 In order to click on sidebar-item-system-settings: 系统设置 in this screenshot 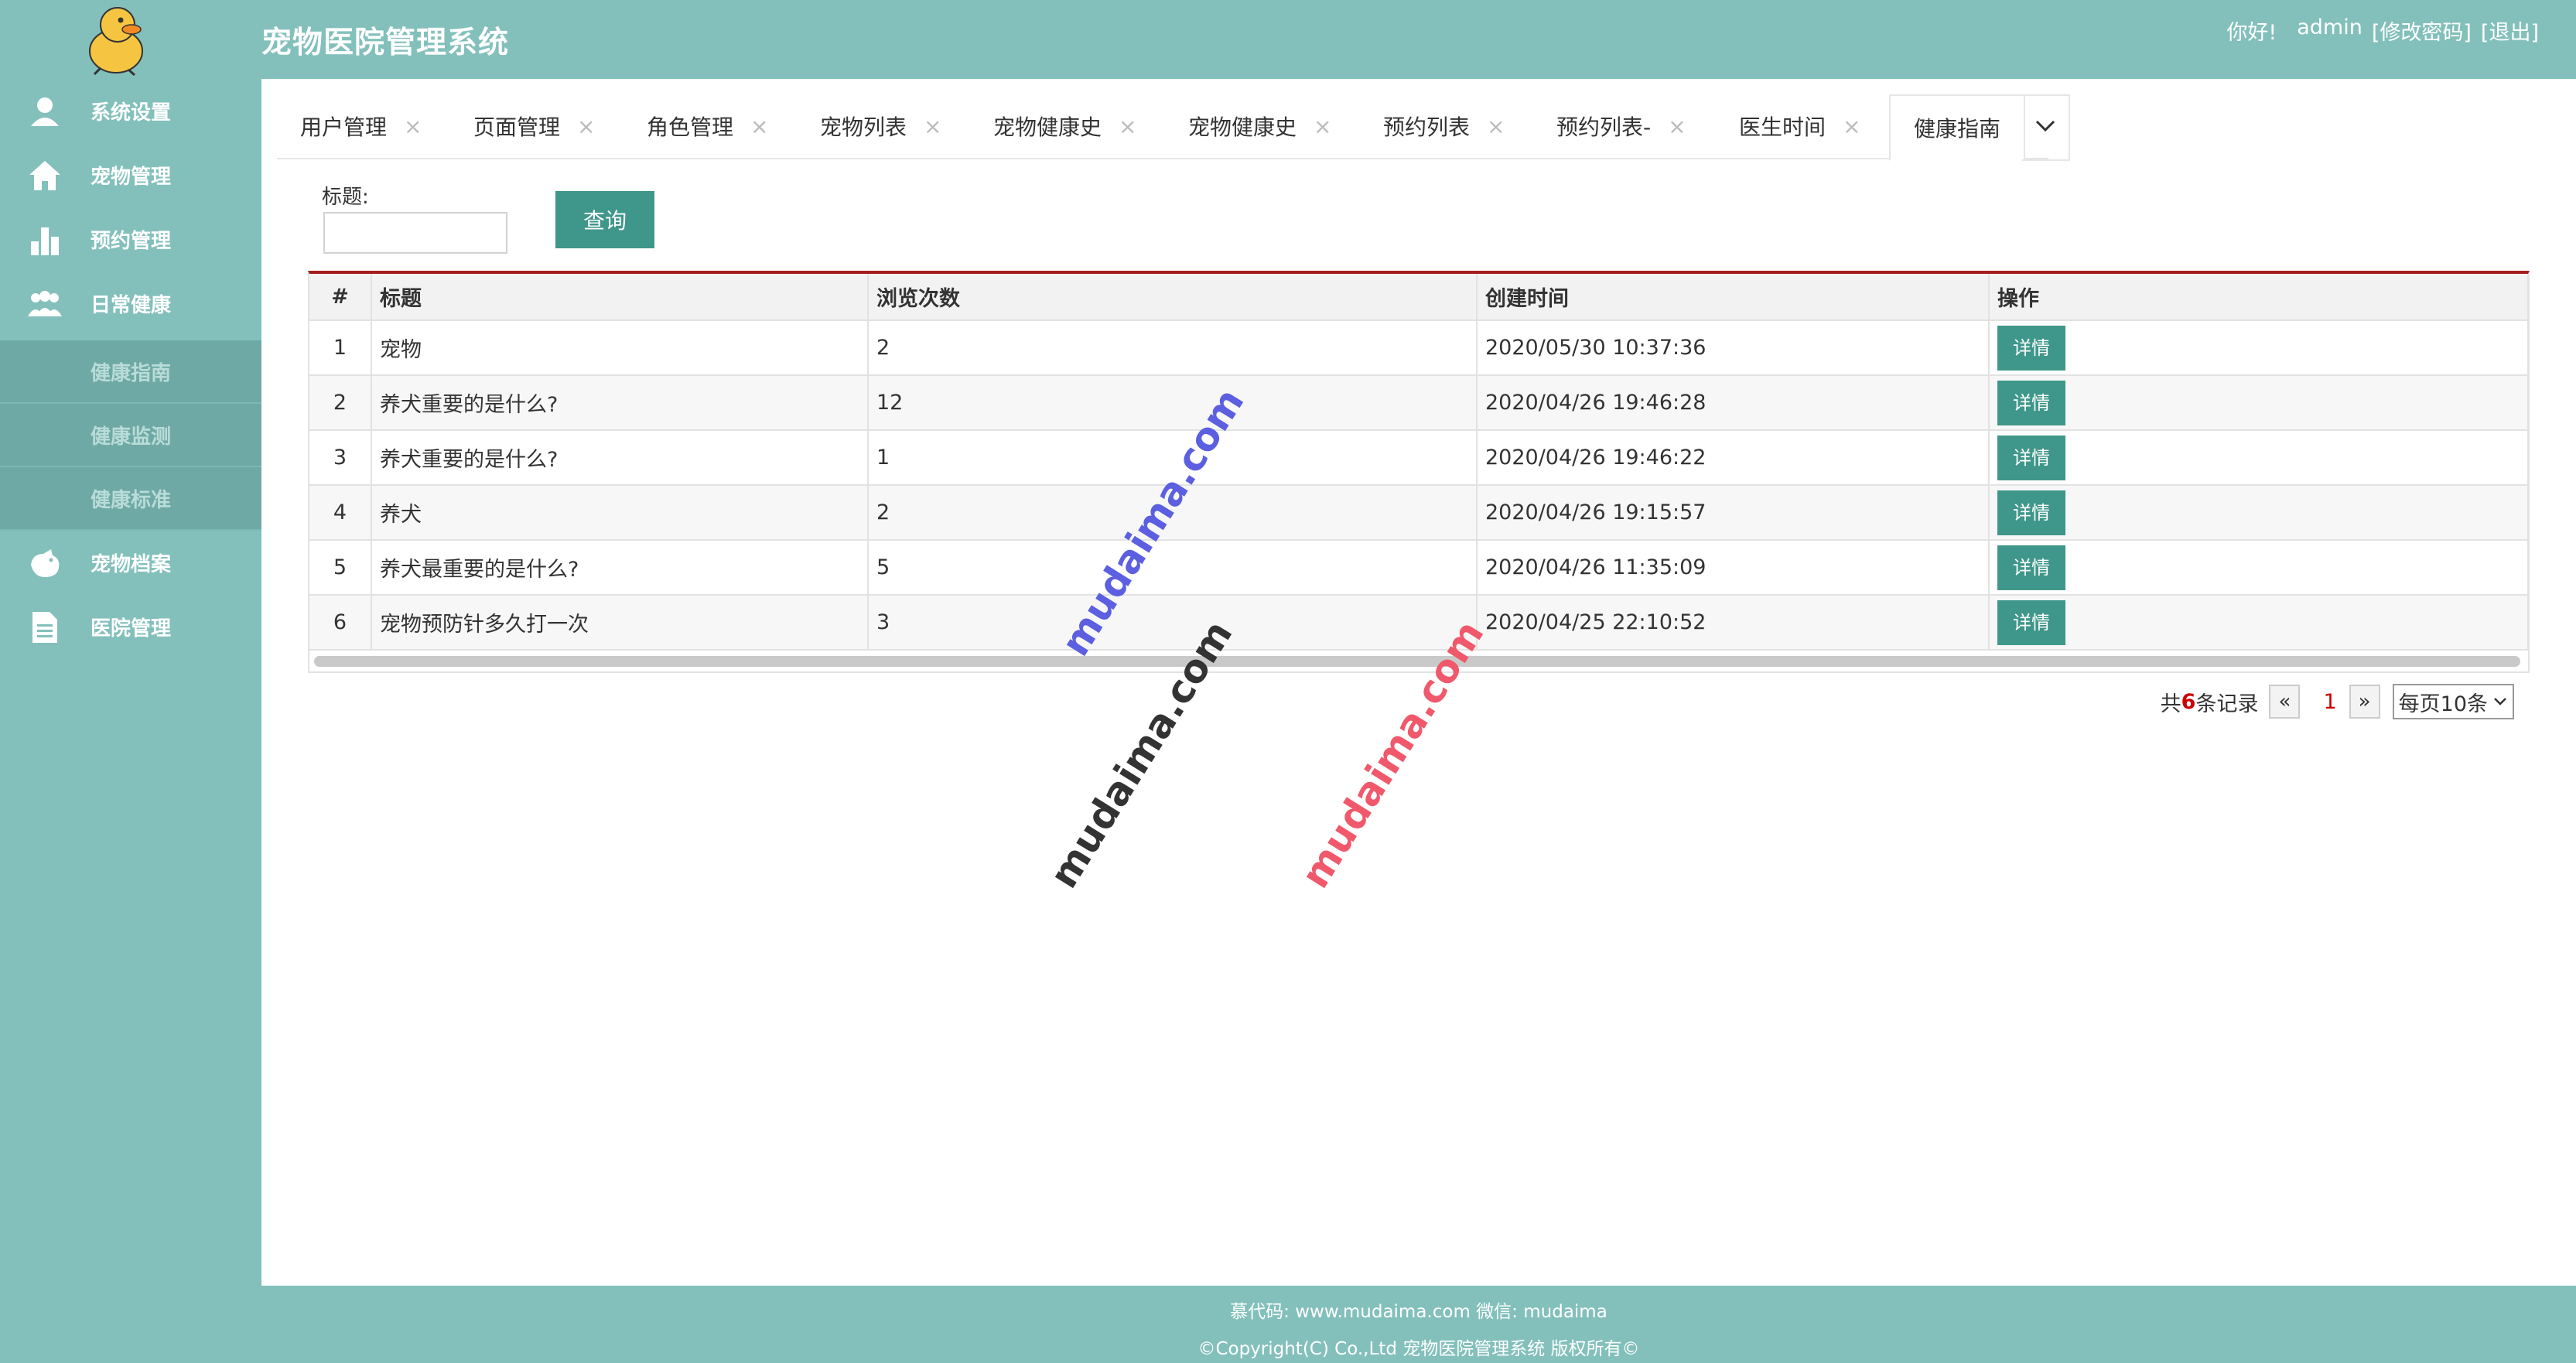, I will do `click(130, 111)`.